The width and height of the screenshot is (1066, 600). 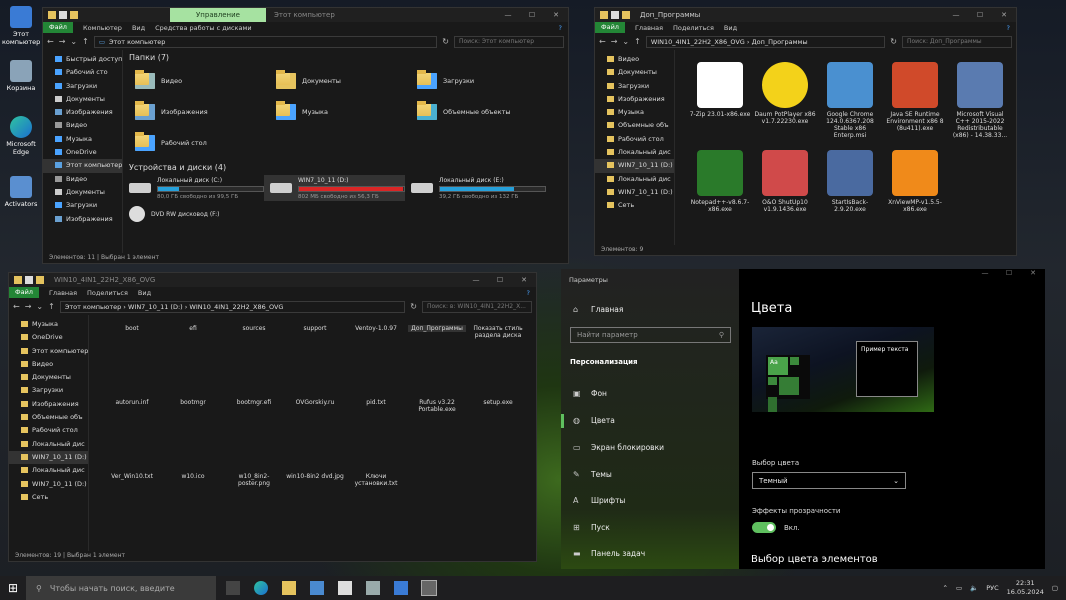 I want to click on file-item: autorun.inf, so click(x=132, y=402).